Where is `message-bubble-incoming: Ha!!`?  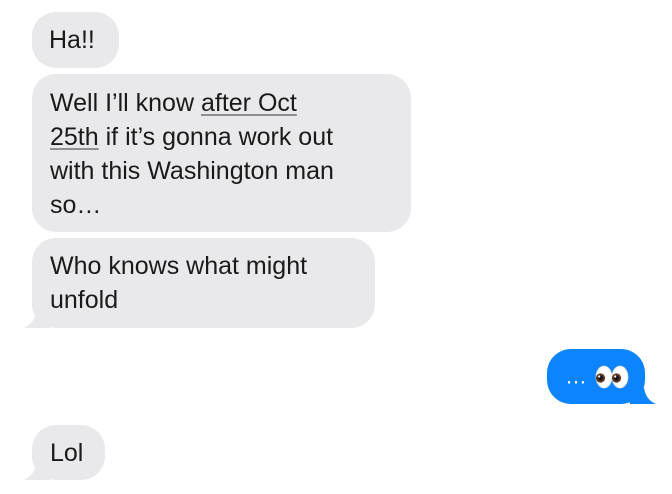 message-bubble-incoming: Ha!! is located at coordinates (75, 40).